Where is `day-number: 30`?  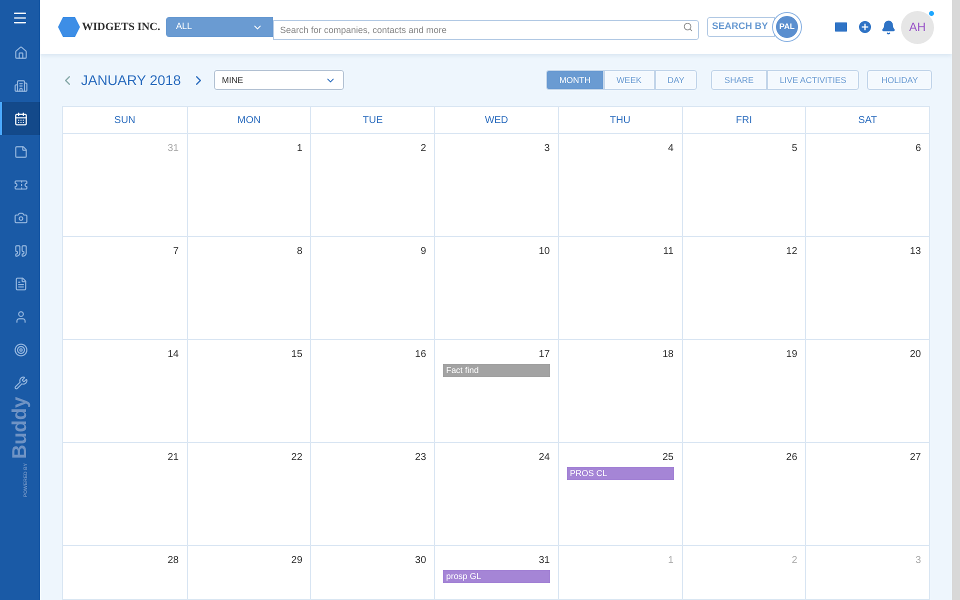
day-number: 30 is located at coordinates (420, 561).